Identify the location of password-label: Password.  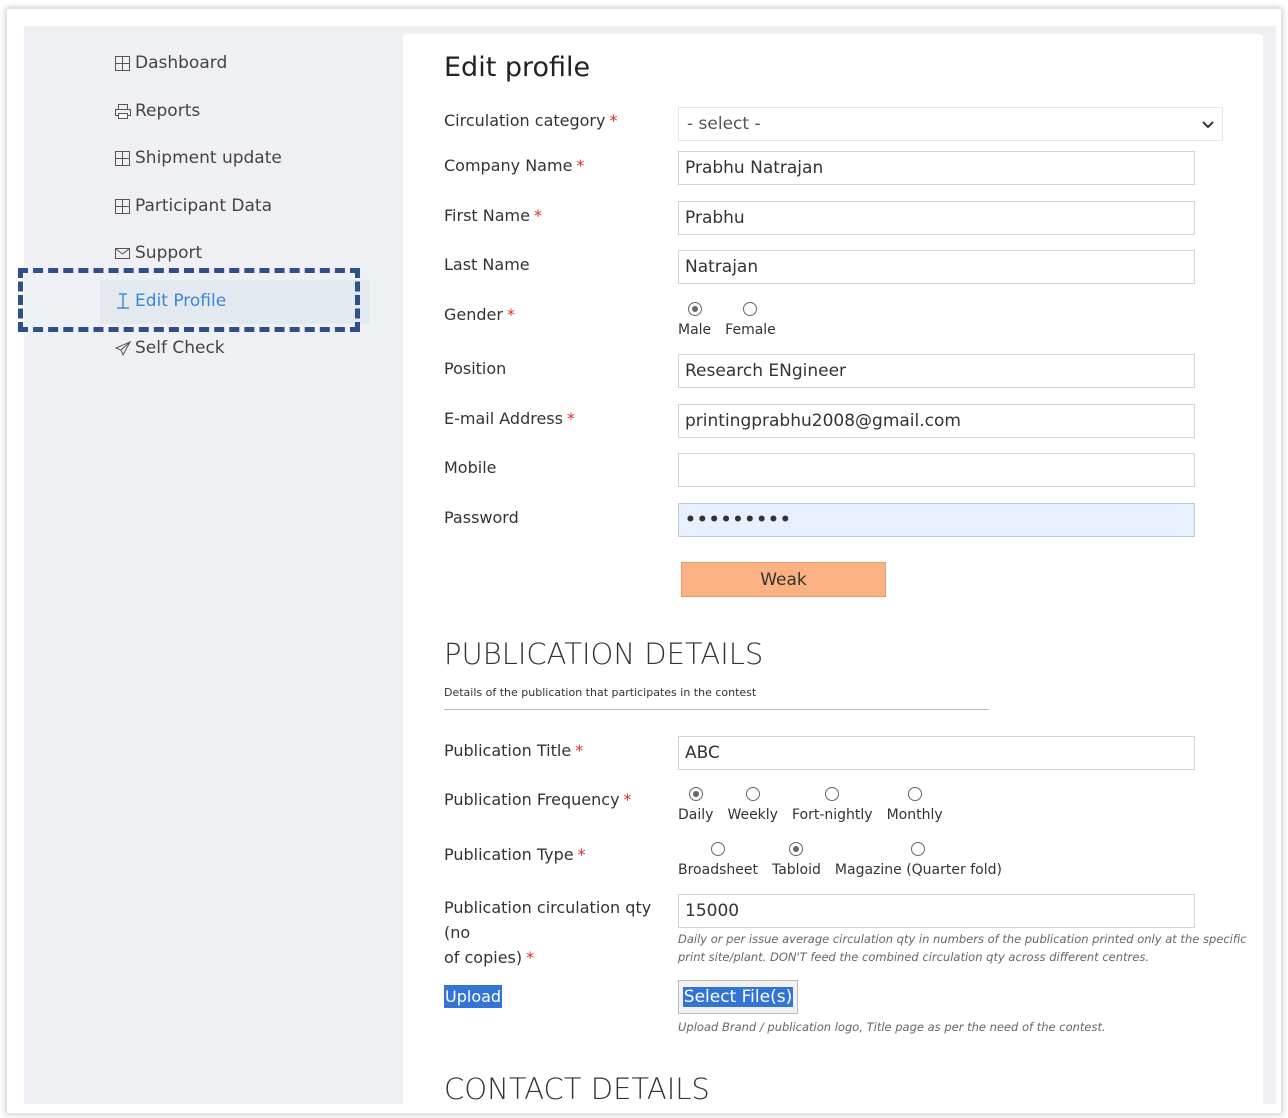
(481, 517).